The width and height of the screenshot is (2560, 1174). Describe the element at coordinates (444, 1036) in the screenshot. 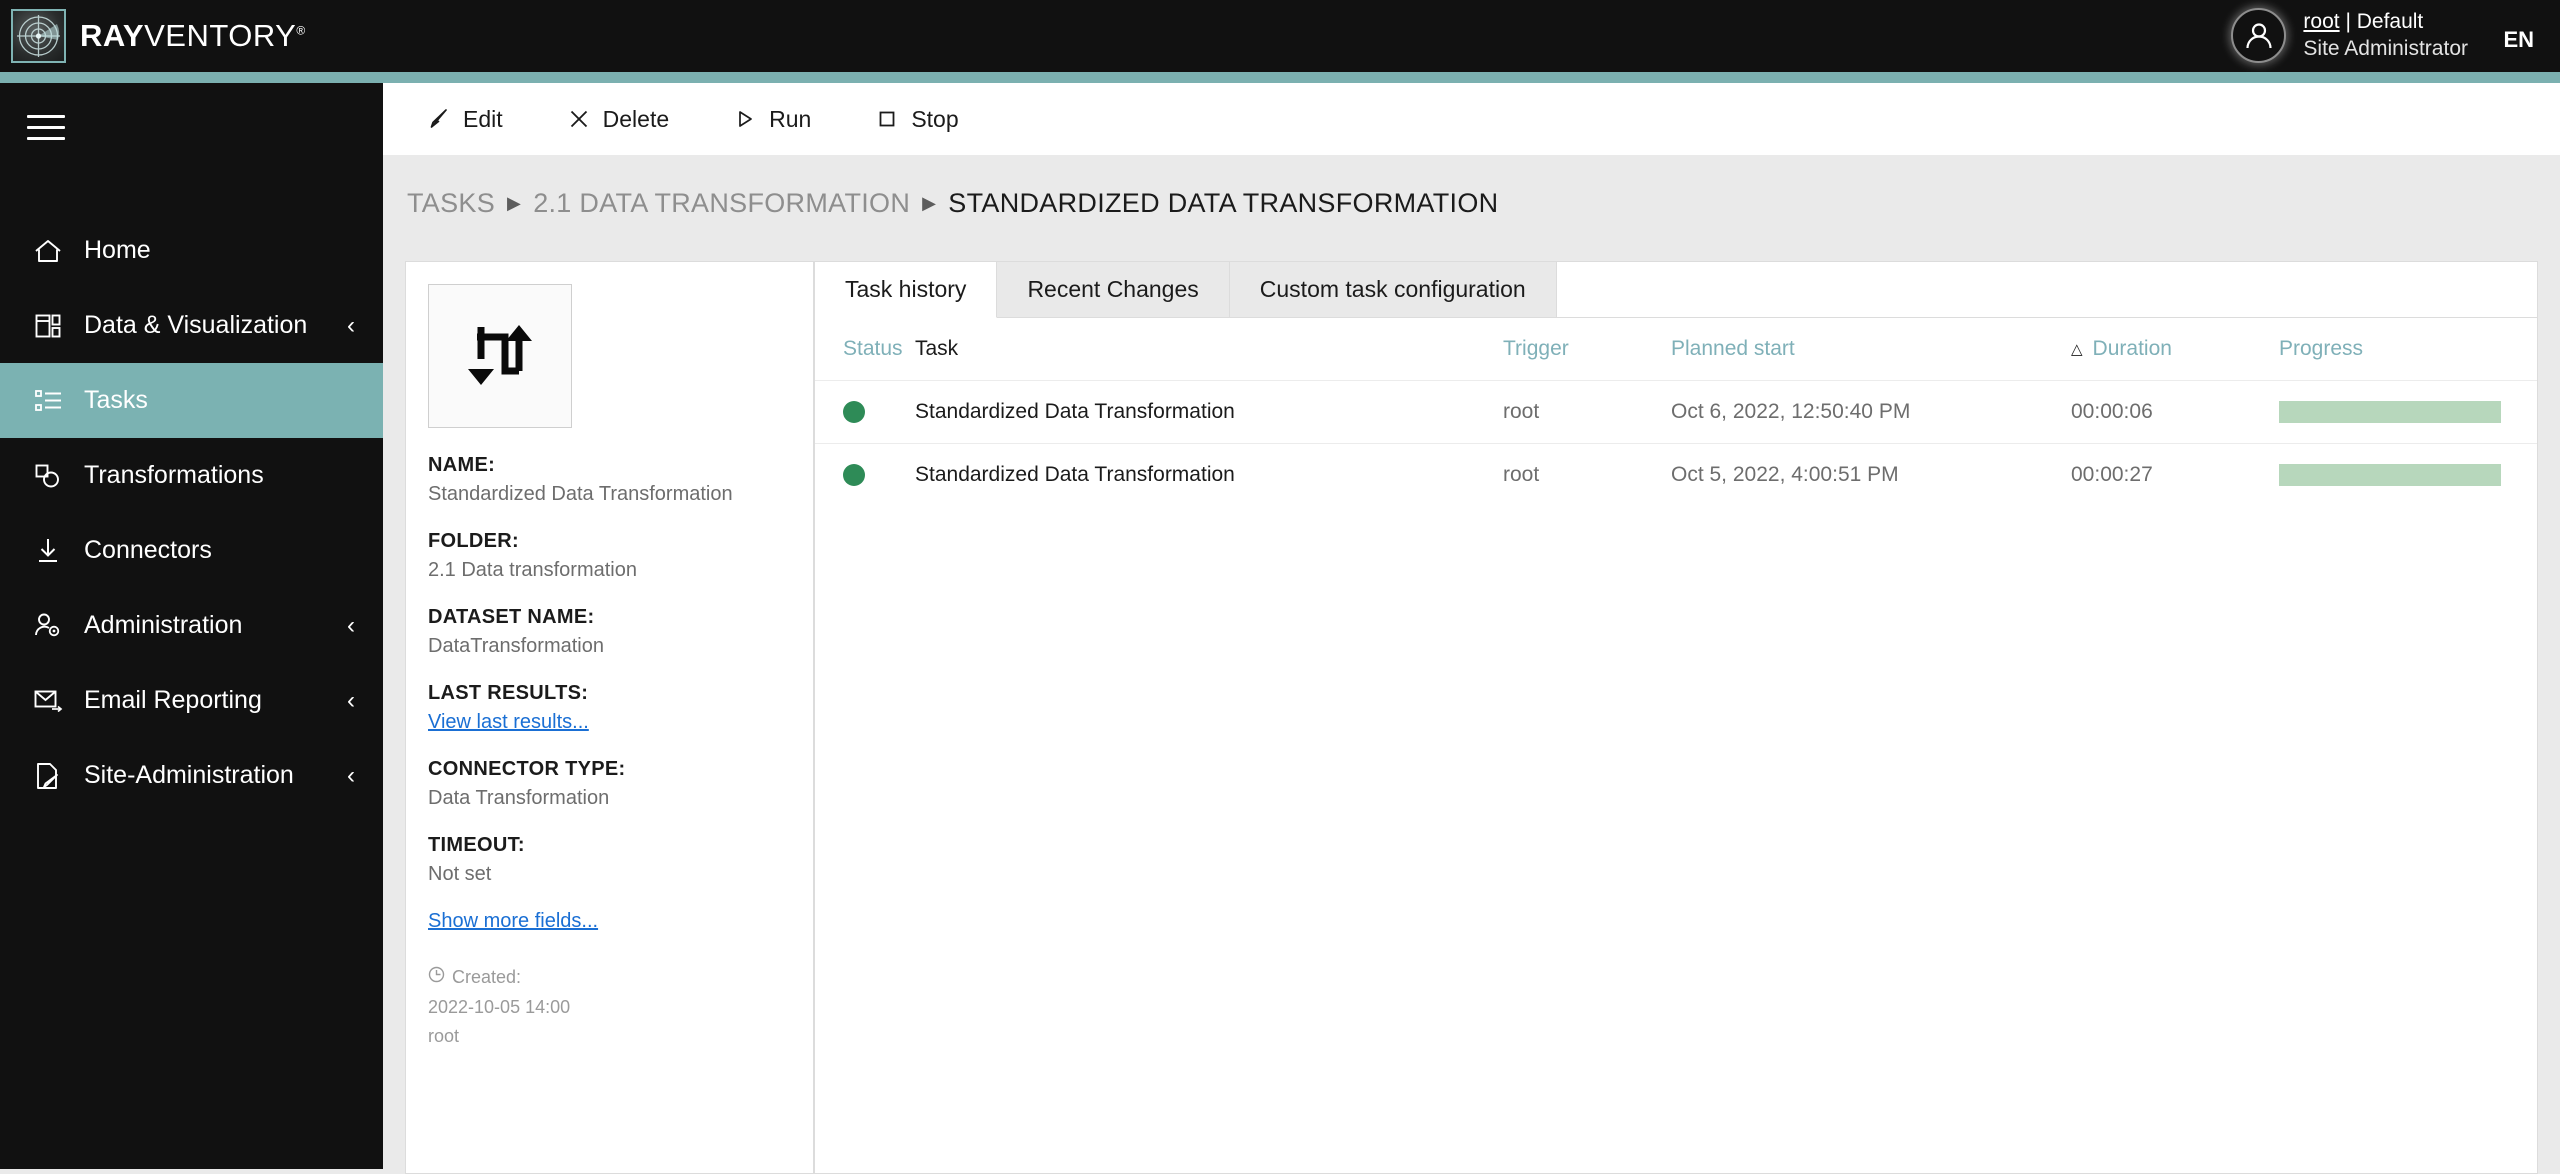

I see `created-user: root` at that location.